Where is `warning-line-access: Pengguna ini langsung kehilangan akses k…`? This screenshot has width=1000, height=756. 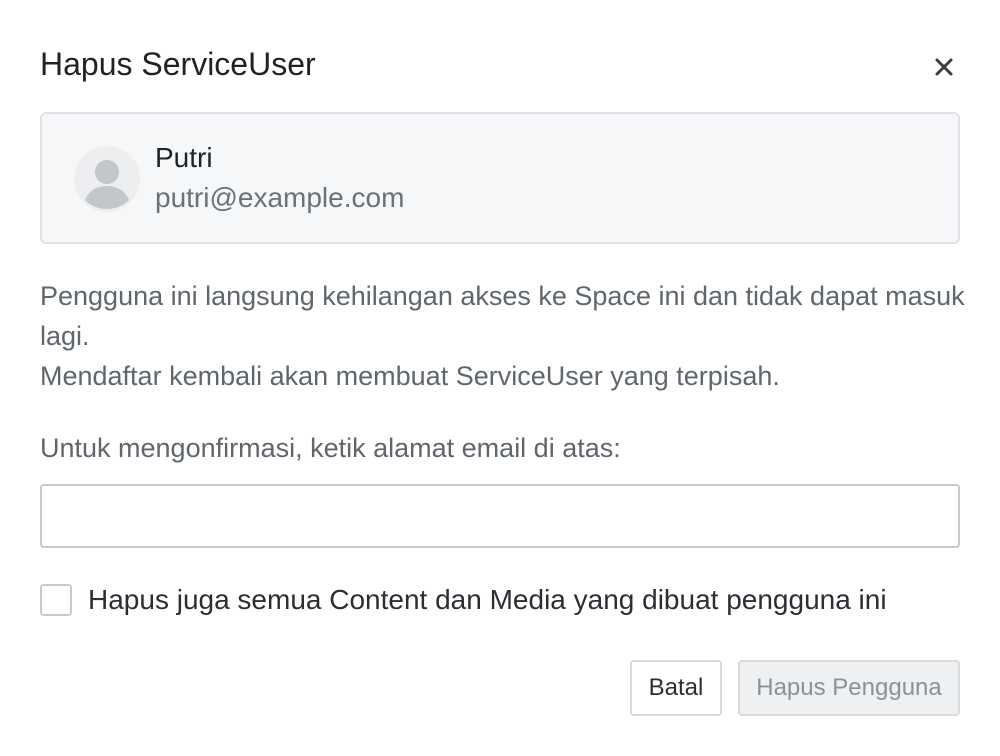 warning-line-access: Pengguna ini langsung kehilangan akses k… is located at coordinates (502, 316).